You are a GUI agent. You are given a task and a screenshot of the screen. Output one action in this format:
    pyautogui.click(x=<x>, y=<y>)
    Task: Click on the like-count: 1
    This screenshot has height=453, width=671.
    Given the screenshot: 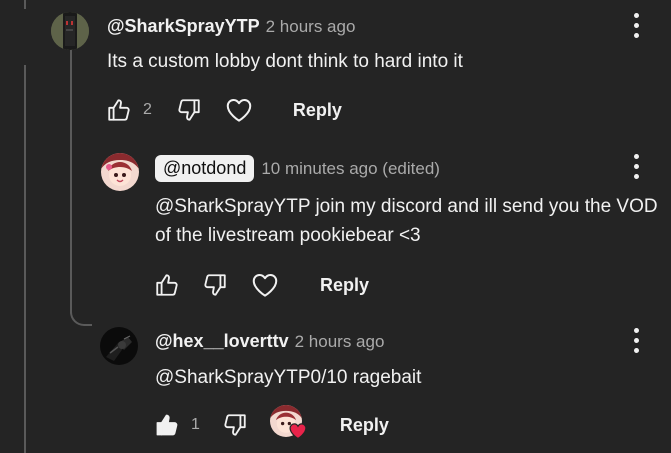 What is the action you would take?
    pyautogui.click(x=195, y=424)
    